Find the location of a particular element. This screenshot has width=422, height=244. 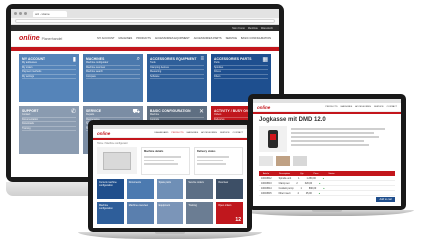

tile-link: My settings is located at coordinates (49, 77).